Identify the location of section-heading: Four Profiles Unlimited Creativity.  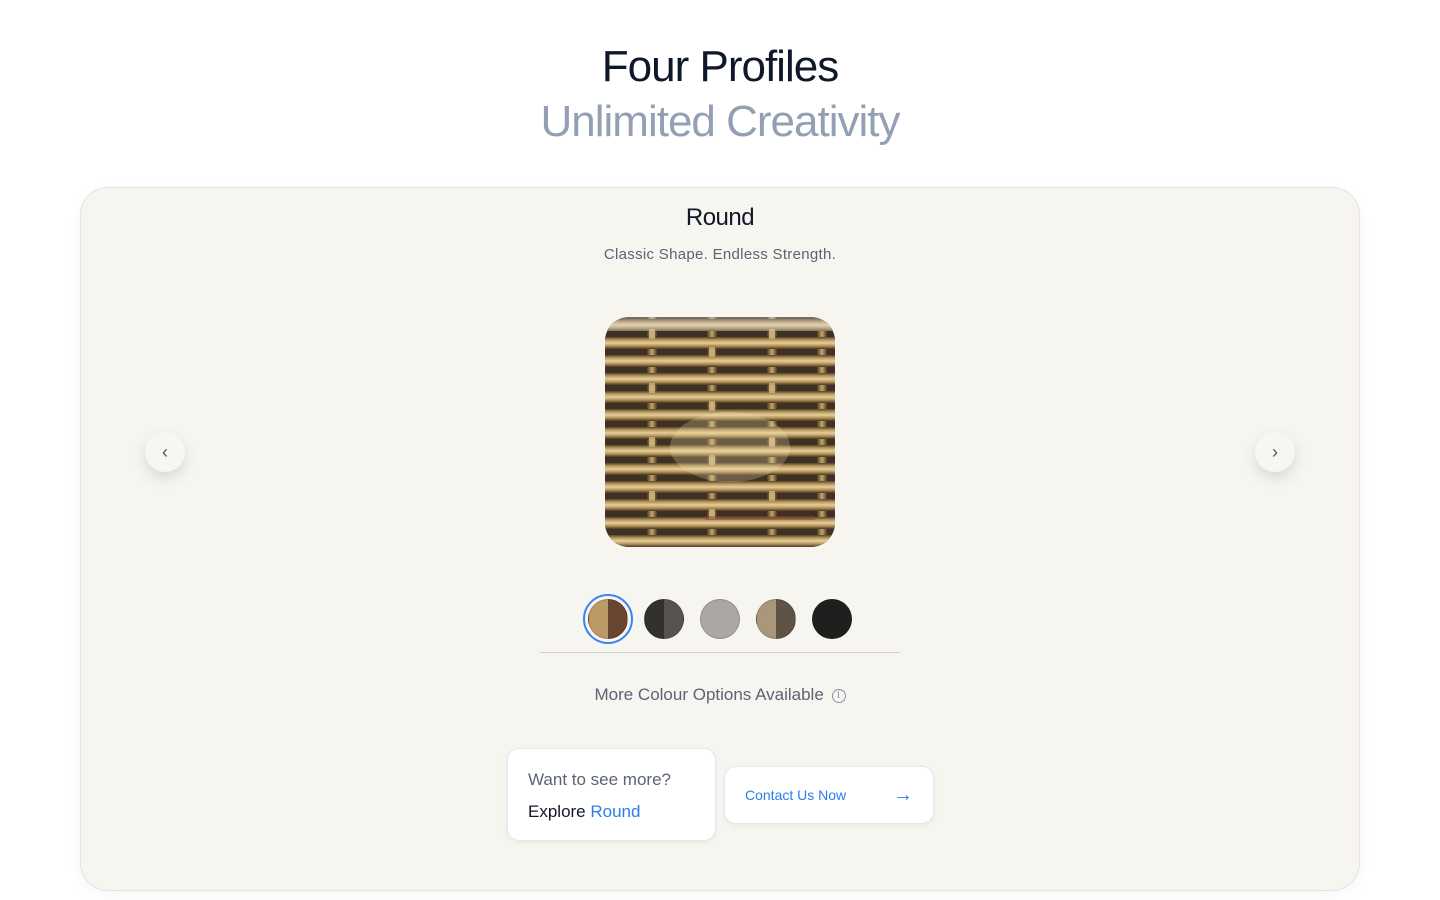
(720, 95).